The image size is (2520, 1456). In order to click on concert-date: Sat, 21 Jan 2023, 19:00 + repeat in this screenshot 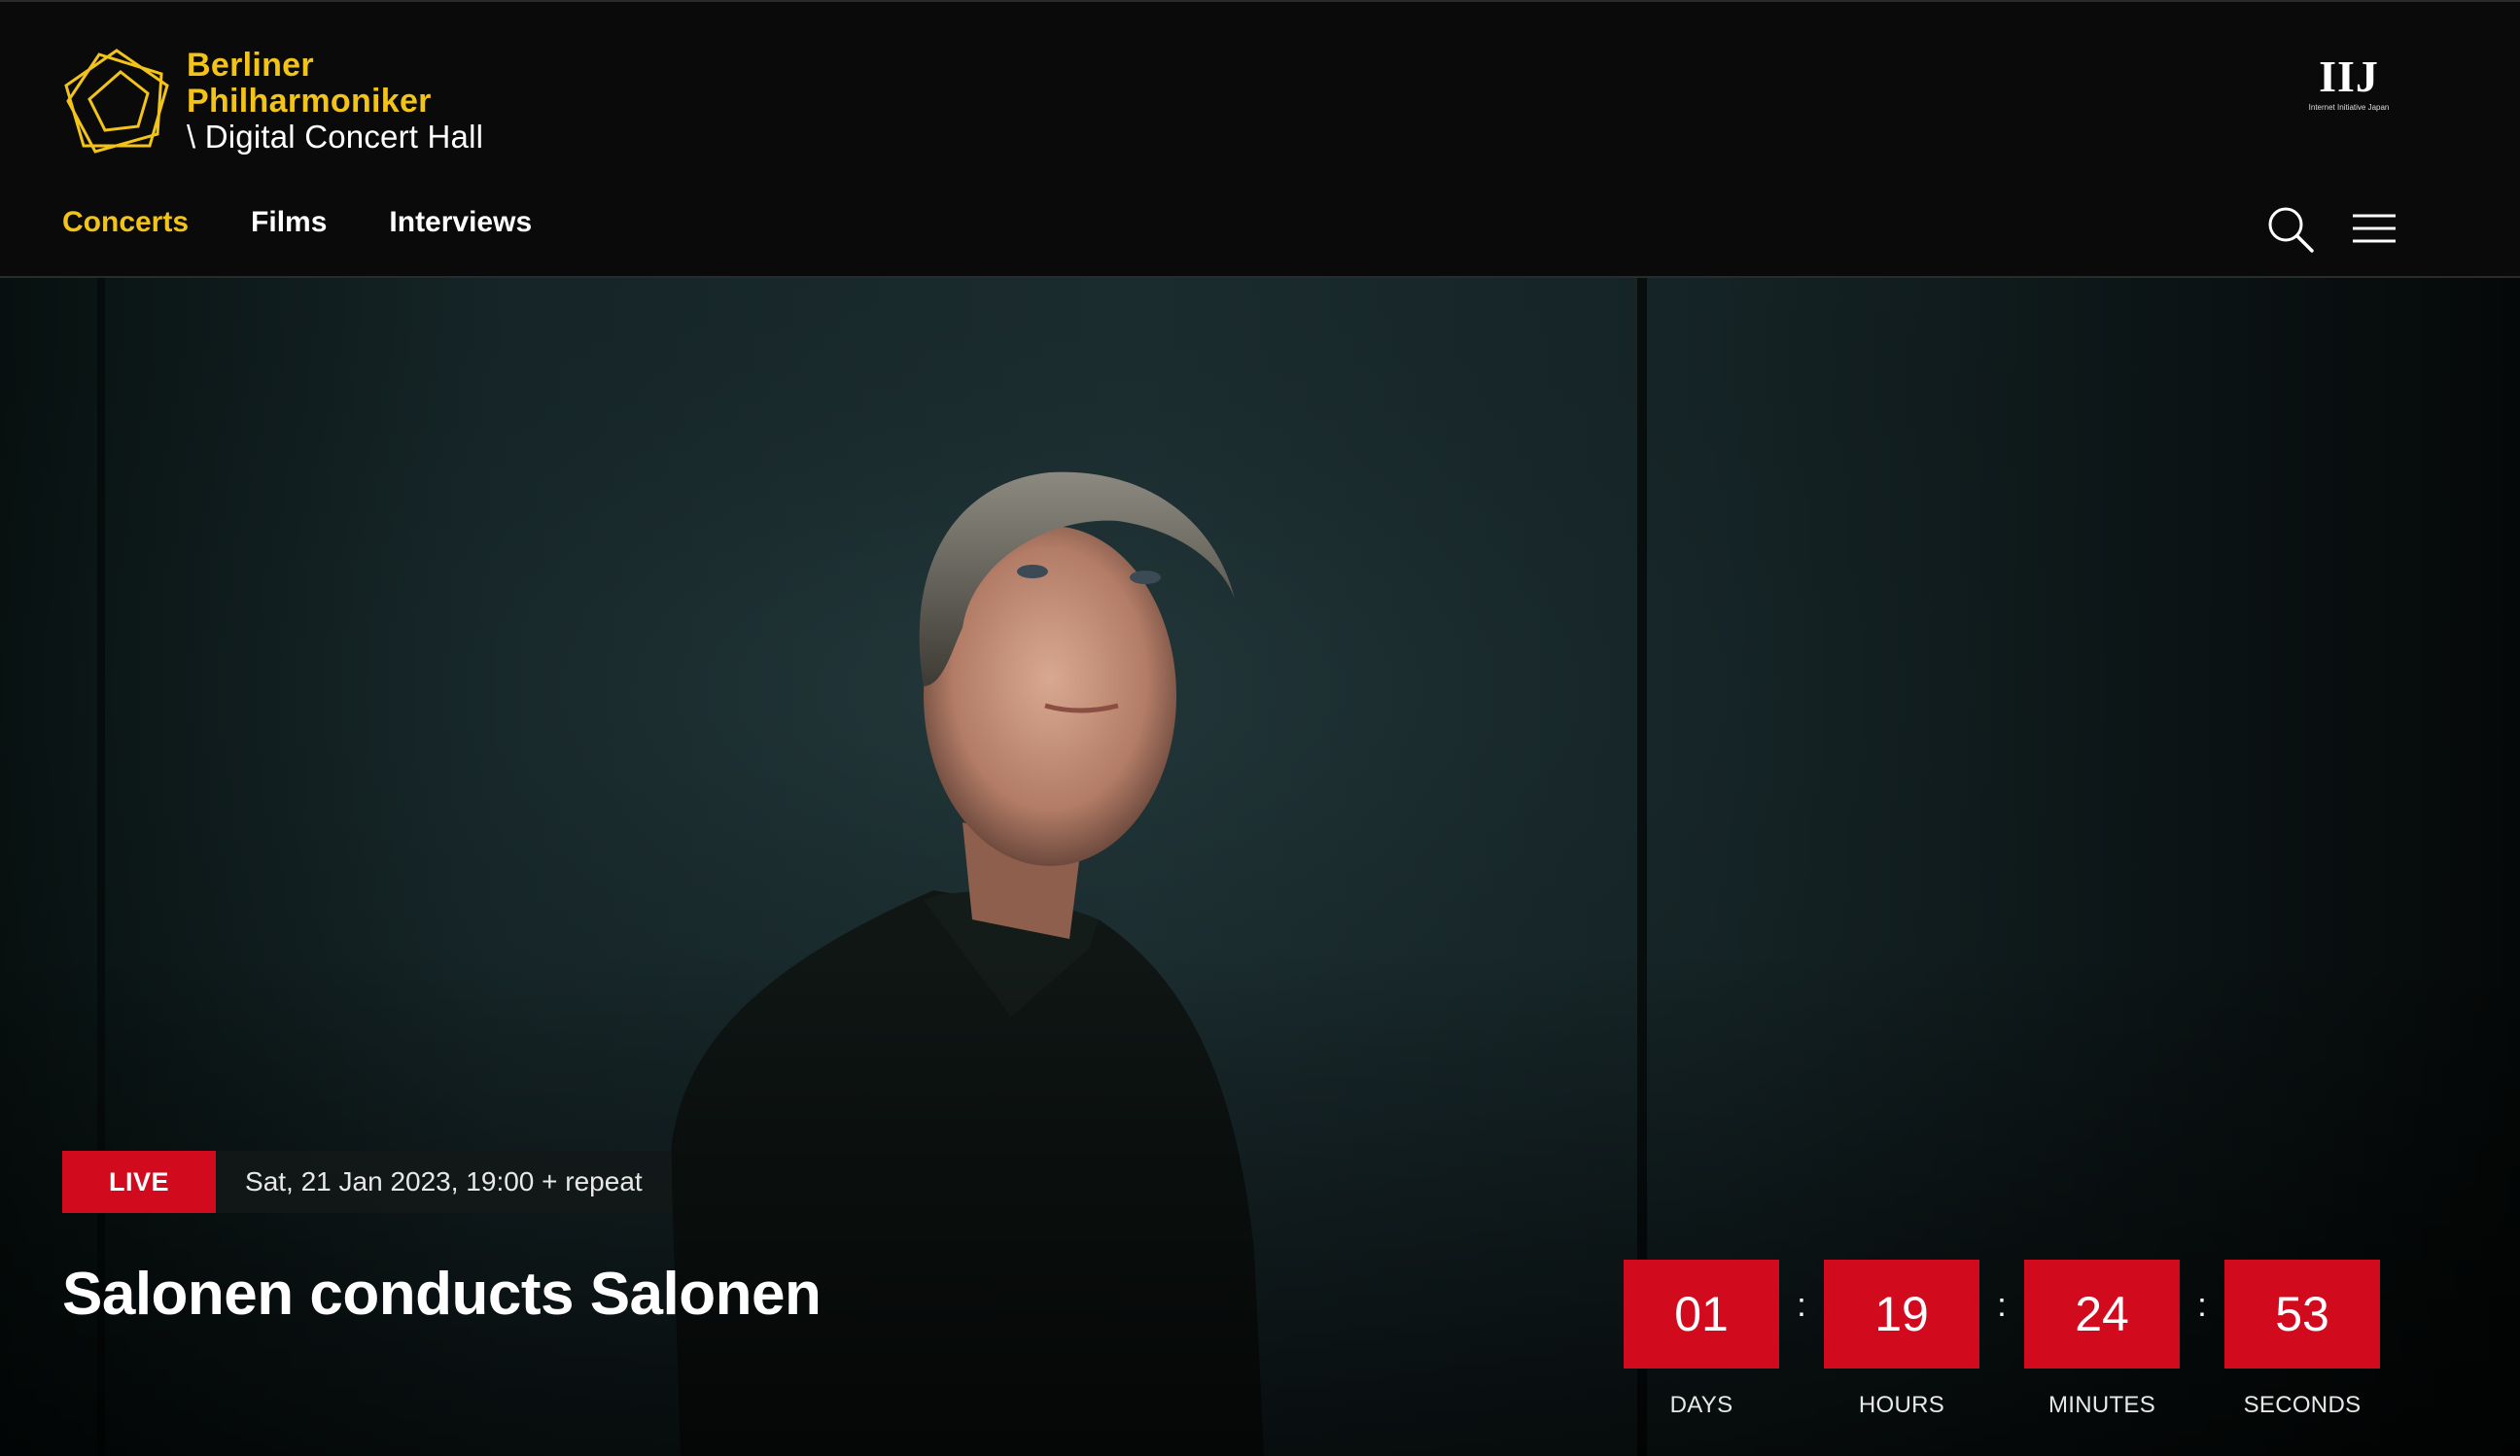, I will do `click(444, 1182)`.